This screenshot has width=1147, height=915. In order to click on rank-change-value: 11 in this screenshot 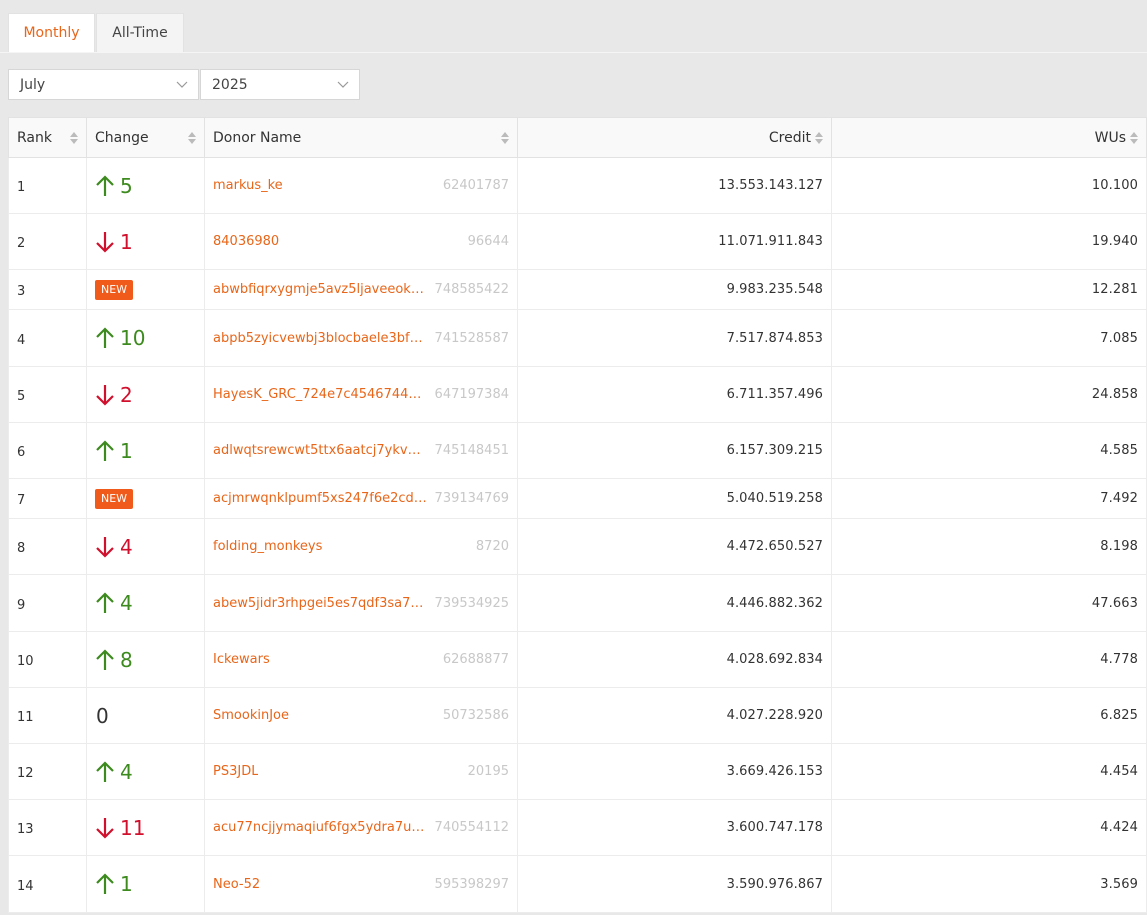, I will do `click(133, 827)`.